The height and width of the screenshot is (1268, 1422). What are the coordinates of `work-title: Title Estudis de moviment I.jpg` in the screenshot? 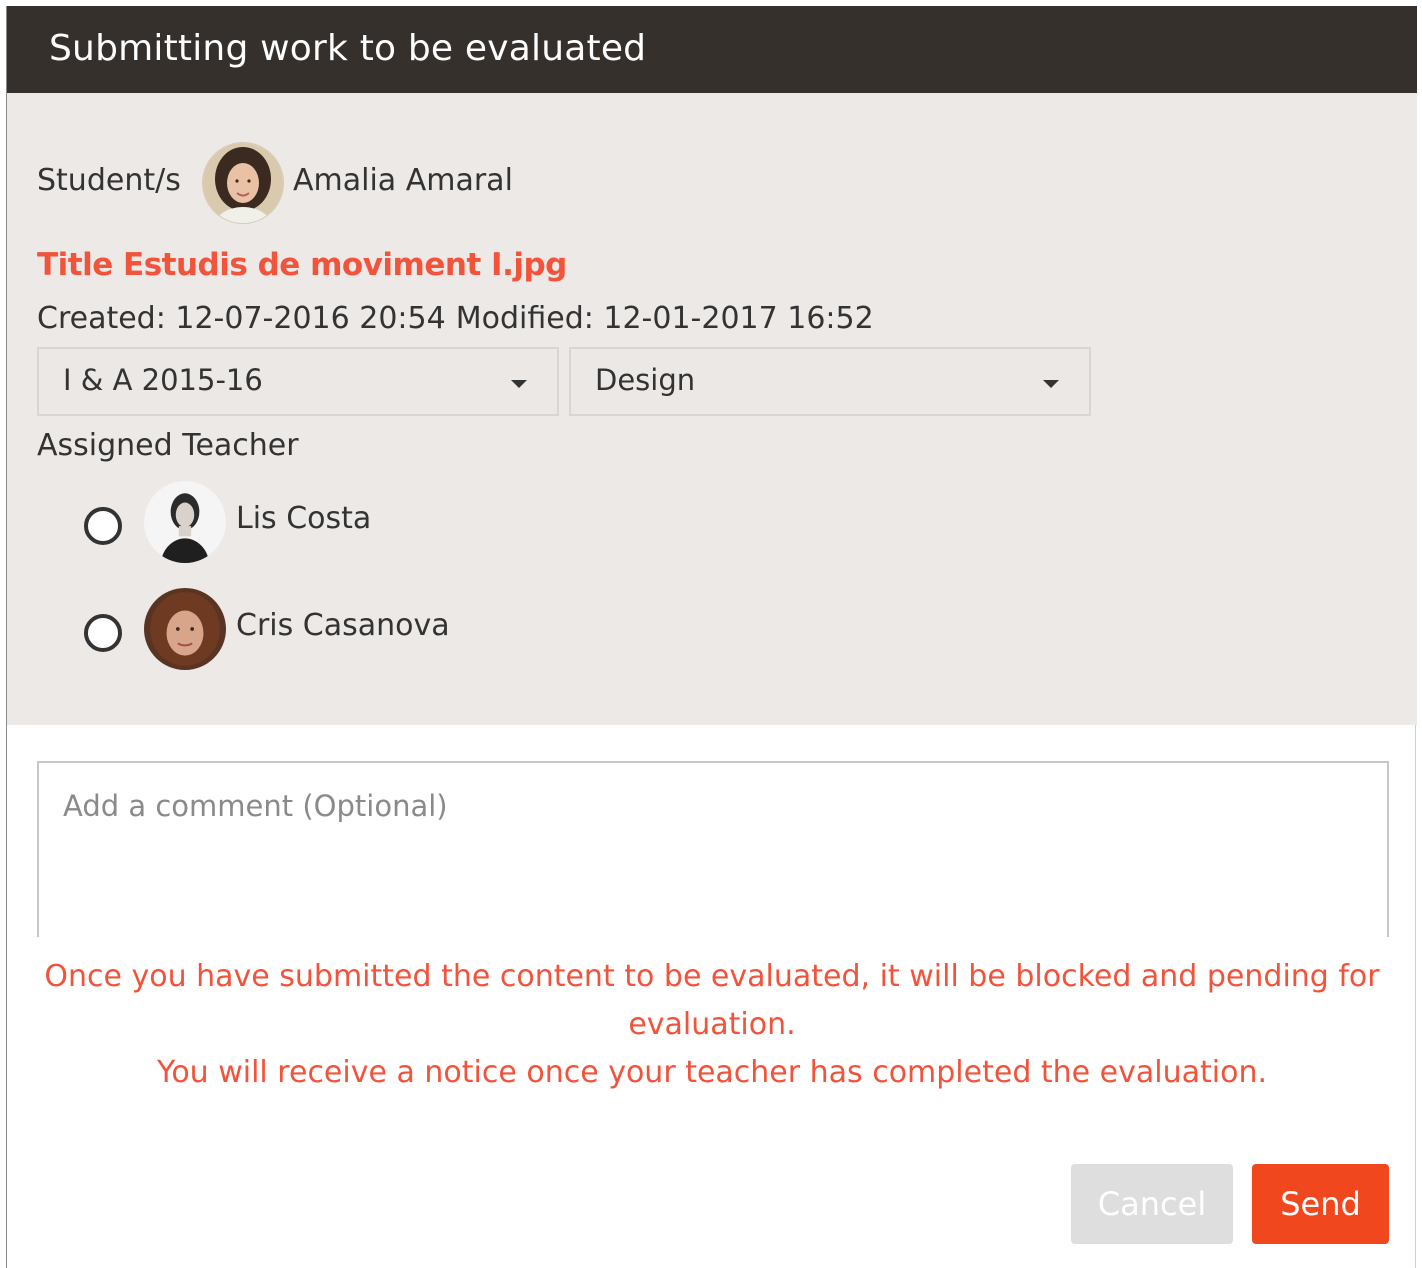 It's located at (302, 265).